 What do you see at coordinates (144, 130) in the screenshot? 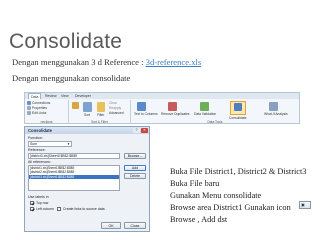
I see `close-icon: ✕` at bounding box center [144, 130].